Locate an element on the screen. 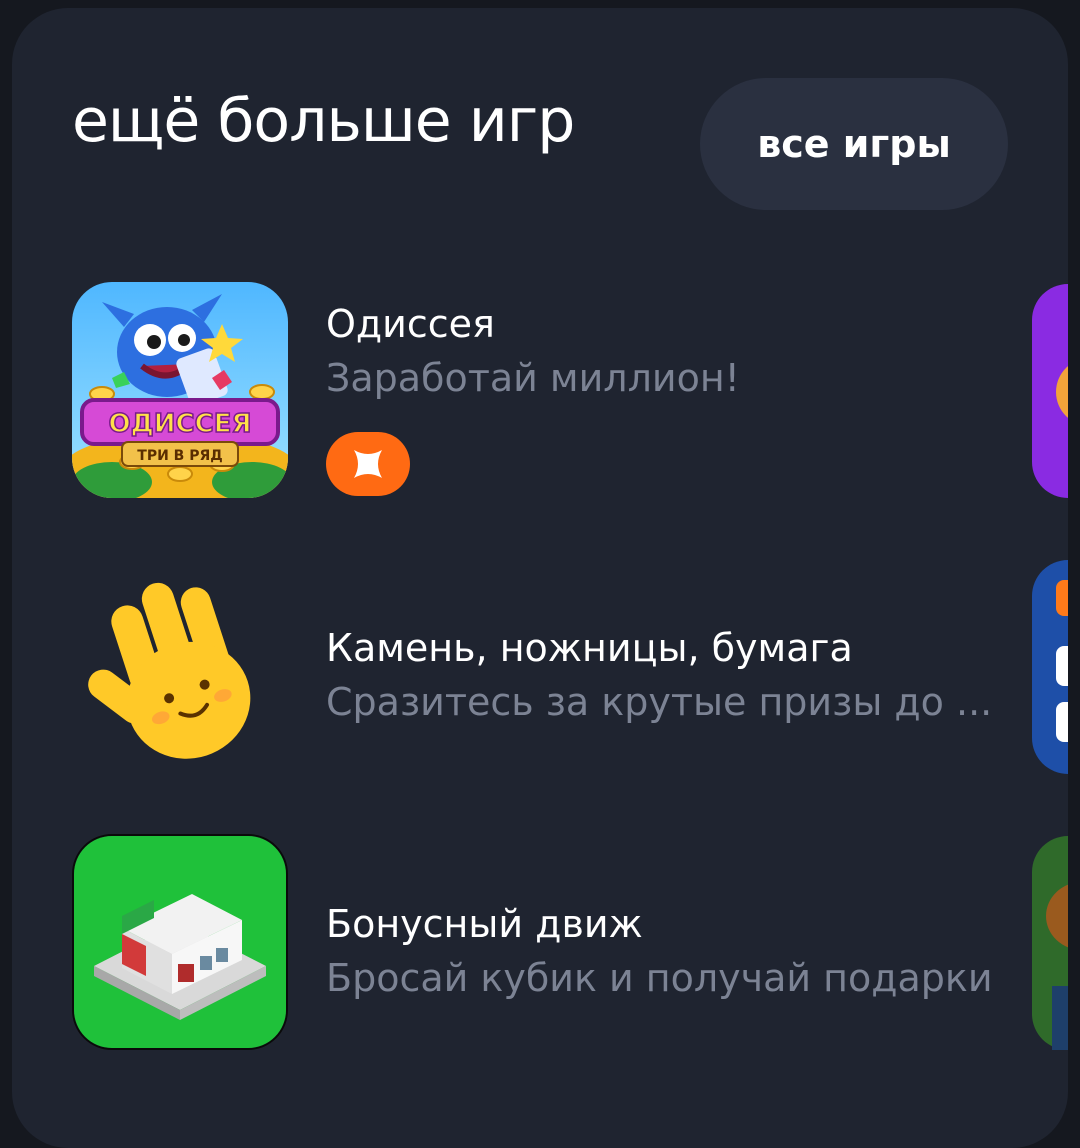 This screenshot has height=1148, width=1080. waving-hand-thumbnail is located at coordinates (180, 680).